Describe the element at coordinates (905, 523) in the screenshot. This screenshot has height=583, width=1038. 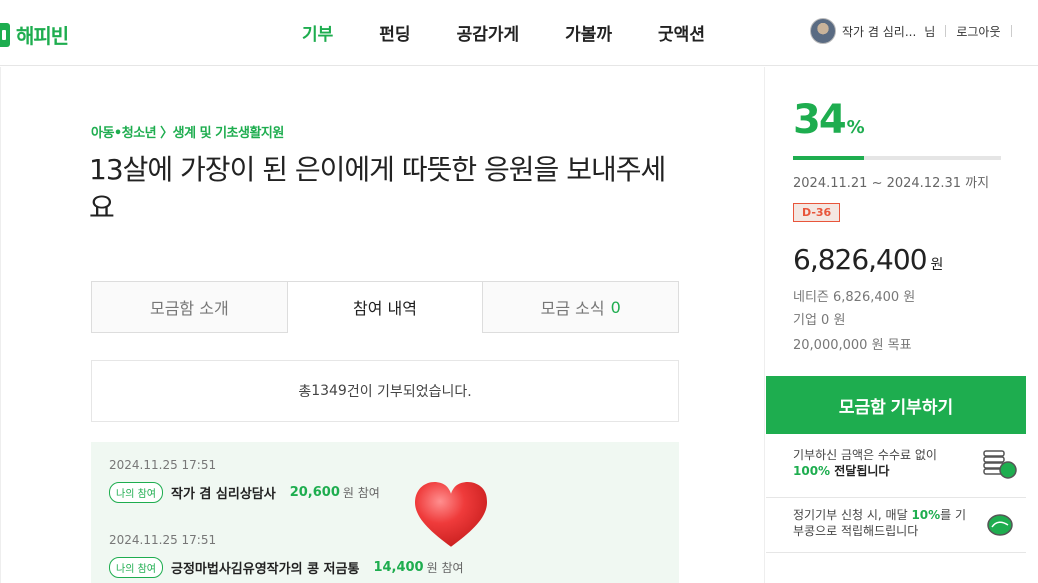
I see `bean-info: 정기기부 신청 시, 매달 10%를 기부콩으로 적립해드립니다` at that location.